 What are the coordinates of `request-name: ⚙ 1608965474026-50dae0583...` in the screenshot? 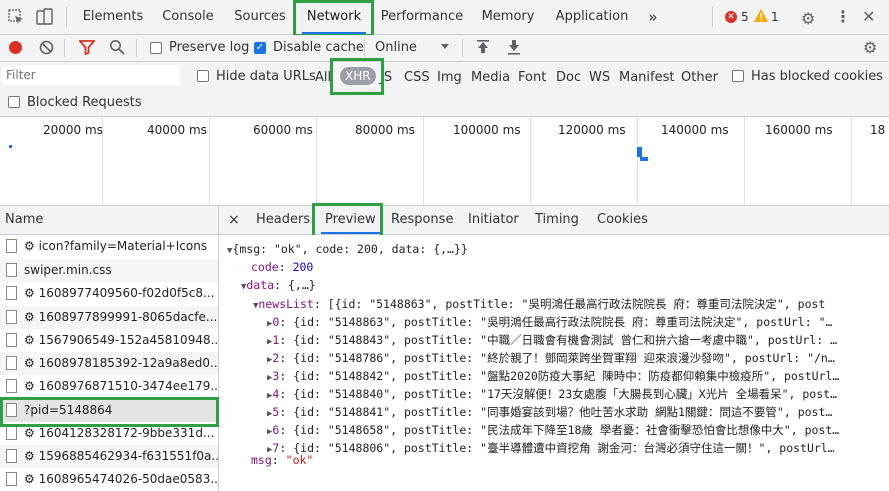 It's located at (121, 479).